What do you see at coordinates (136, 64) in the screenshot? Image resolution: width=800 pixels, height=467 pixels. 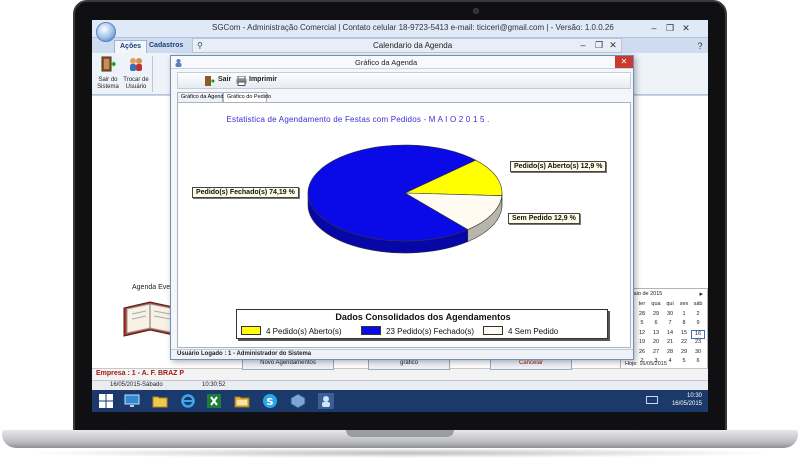 I see `users-icon` at bounding box center [136, 64].